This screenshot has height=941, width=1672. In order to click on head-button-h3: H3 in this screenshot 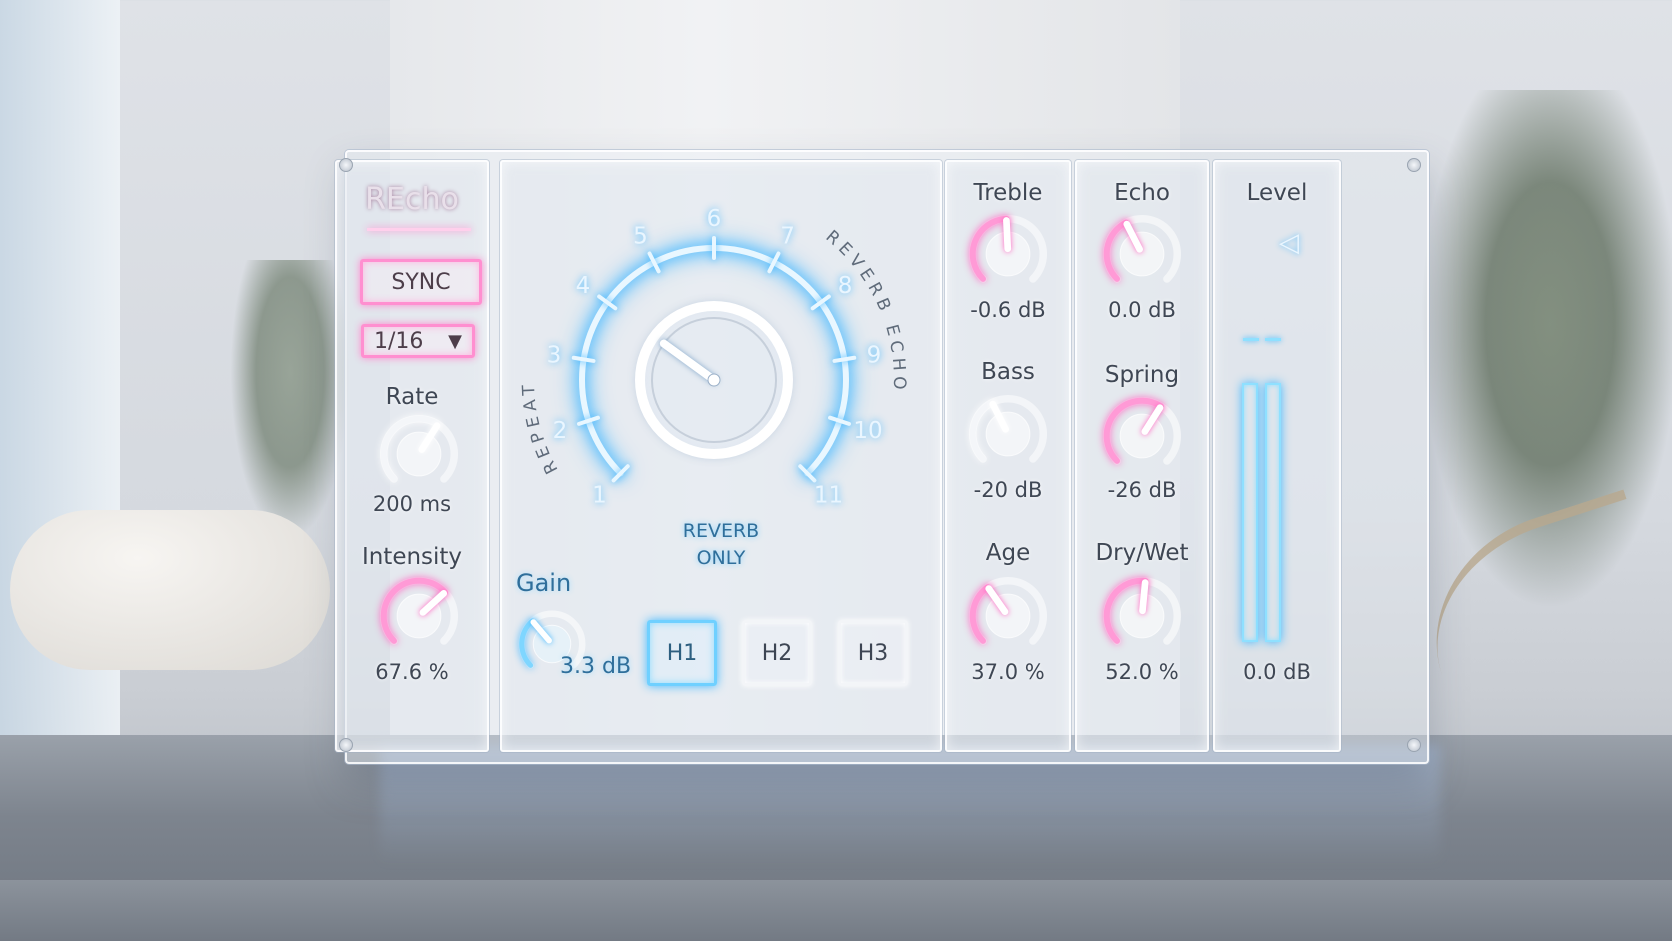, I will do `click(873, 653)`.